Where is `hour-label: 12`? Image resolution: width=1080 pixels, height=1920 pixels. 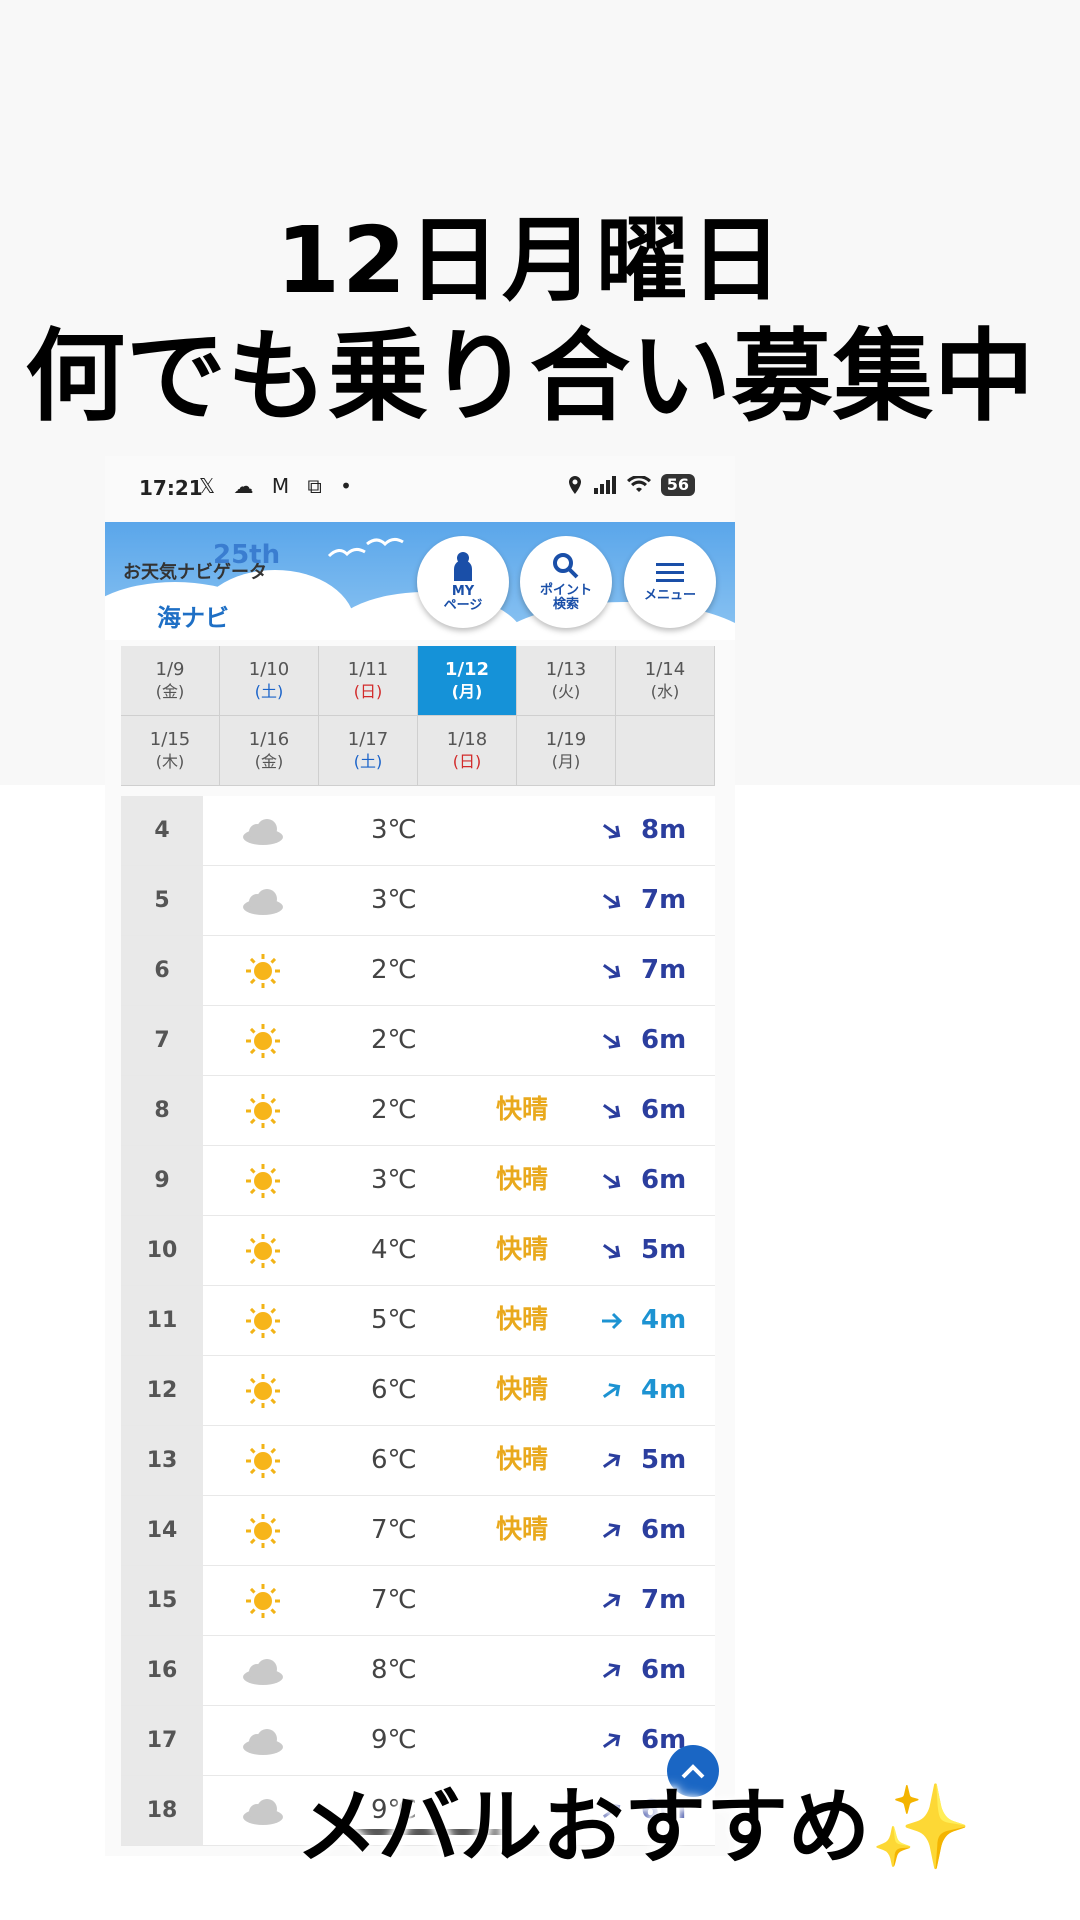 hour-label: 12 is located at coordinates (162, 1390).